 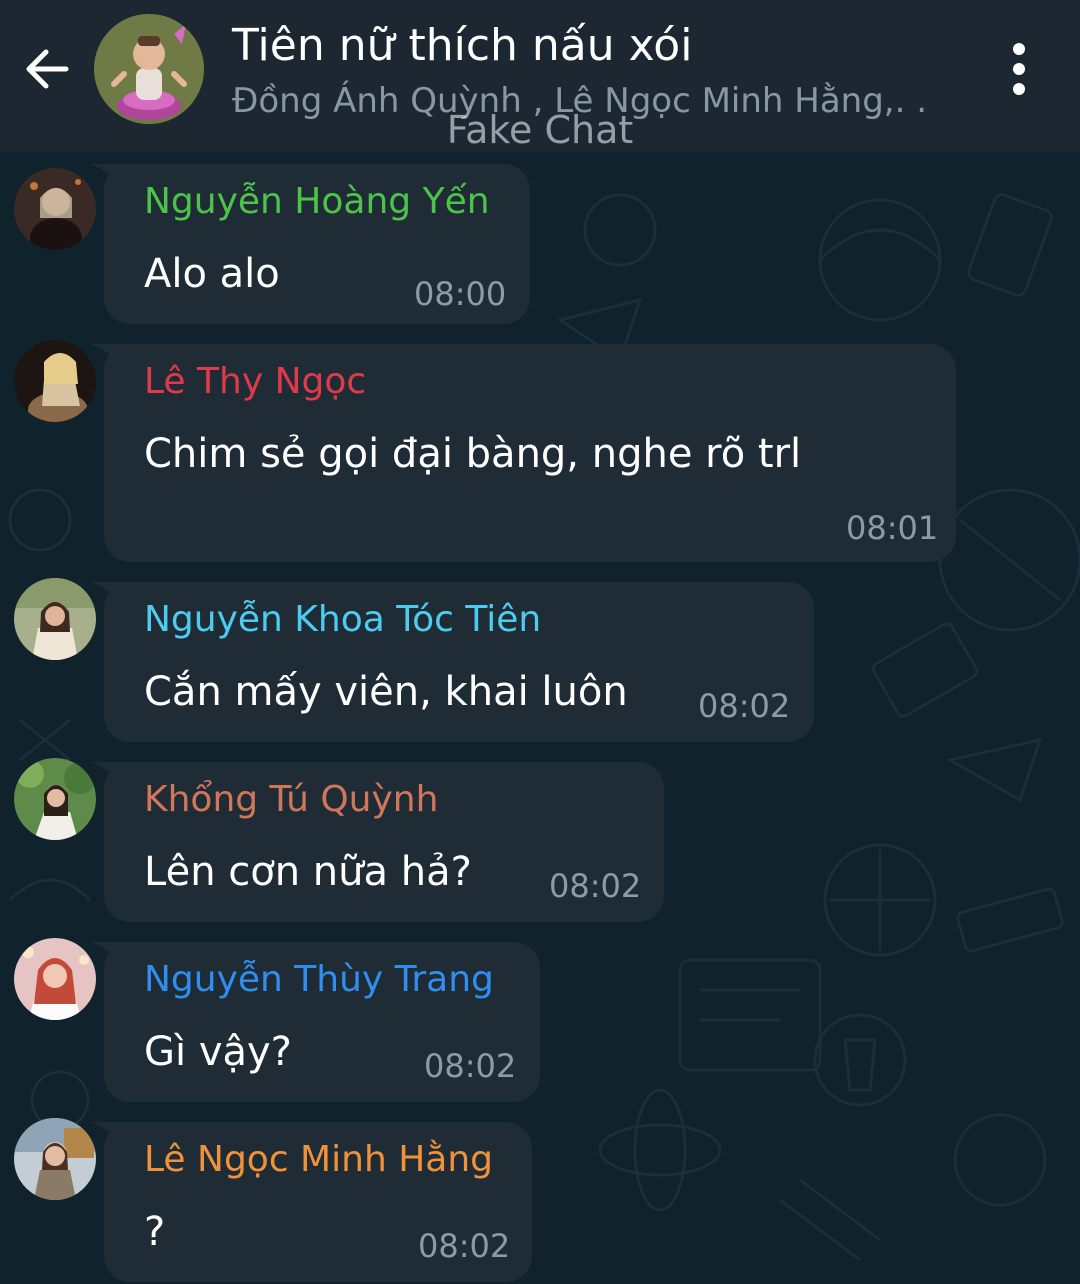 I want to click on fake-chat-watermark: Fake Chat, so click(x=540, y=130).